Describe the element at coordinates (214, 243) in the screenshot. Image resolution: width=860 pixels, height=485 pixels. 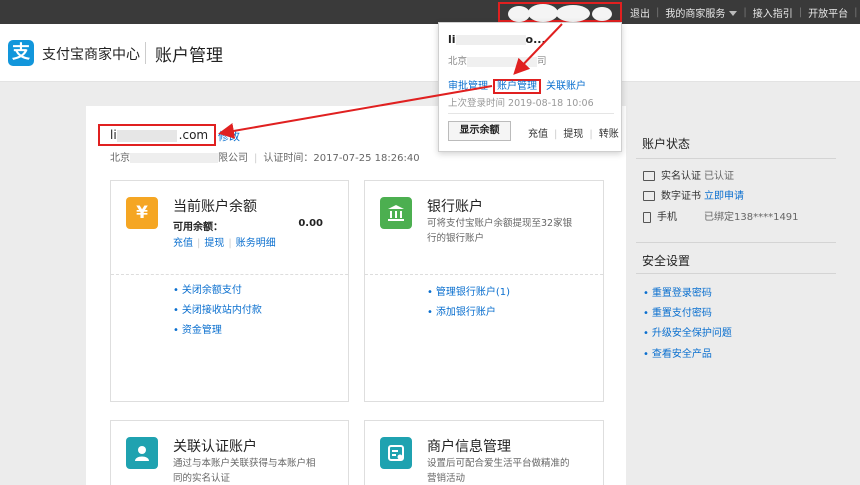
I see `withdraw-link: 提现` at that location.